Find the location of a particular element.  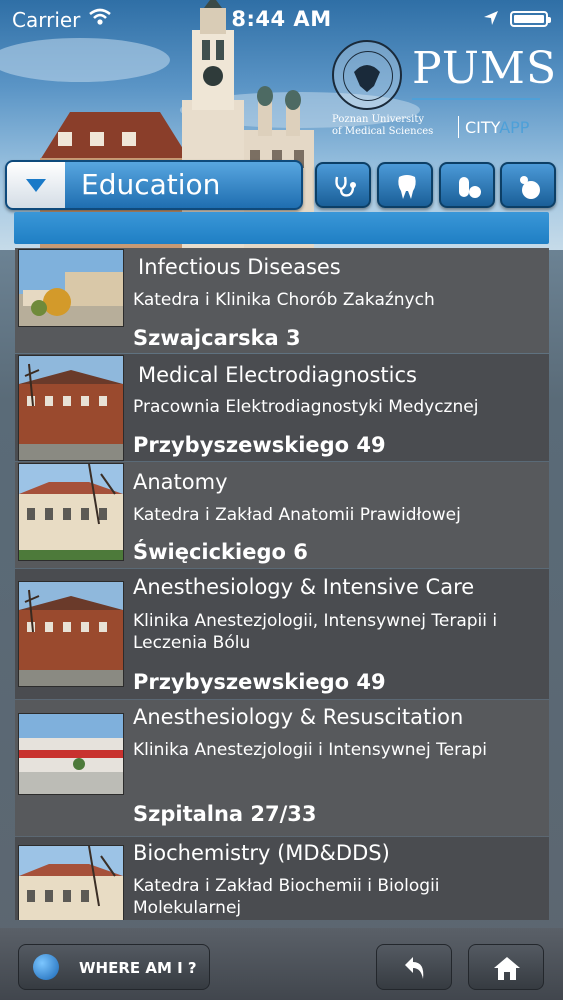

bottom-toolbar: WHERE AM I ? is located at coordinates (281, 964).